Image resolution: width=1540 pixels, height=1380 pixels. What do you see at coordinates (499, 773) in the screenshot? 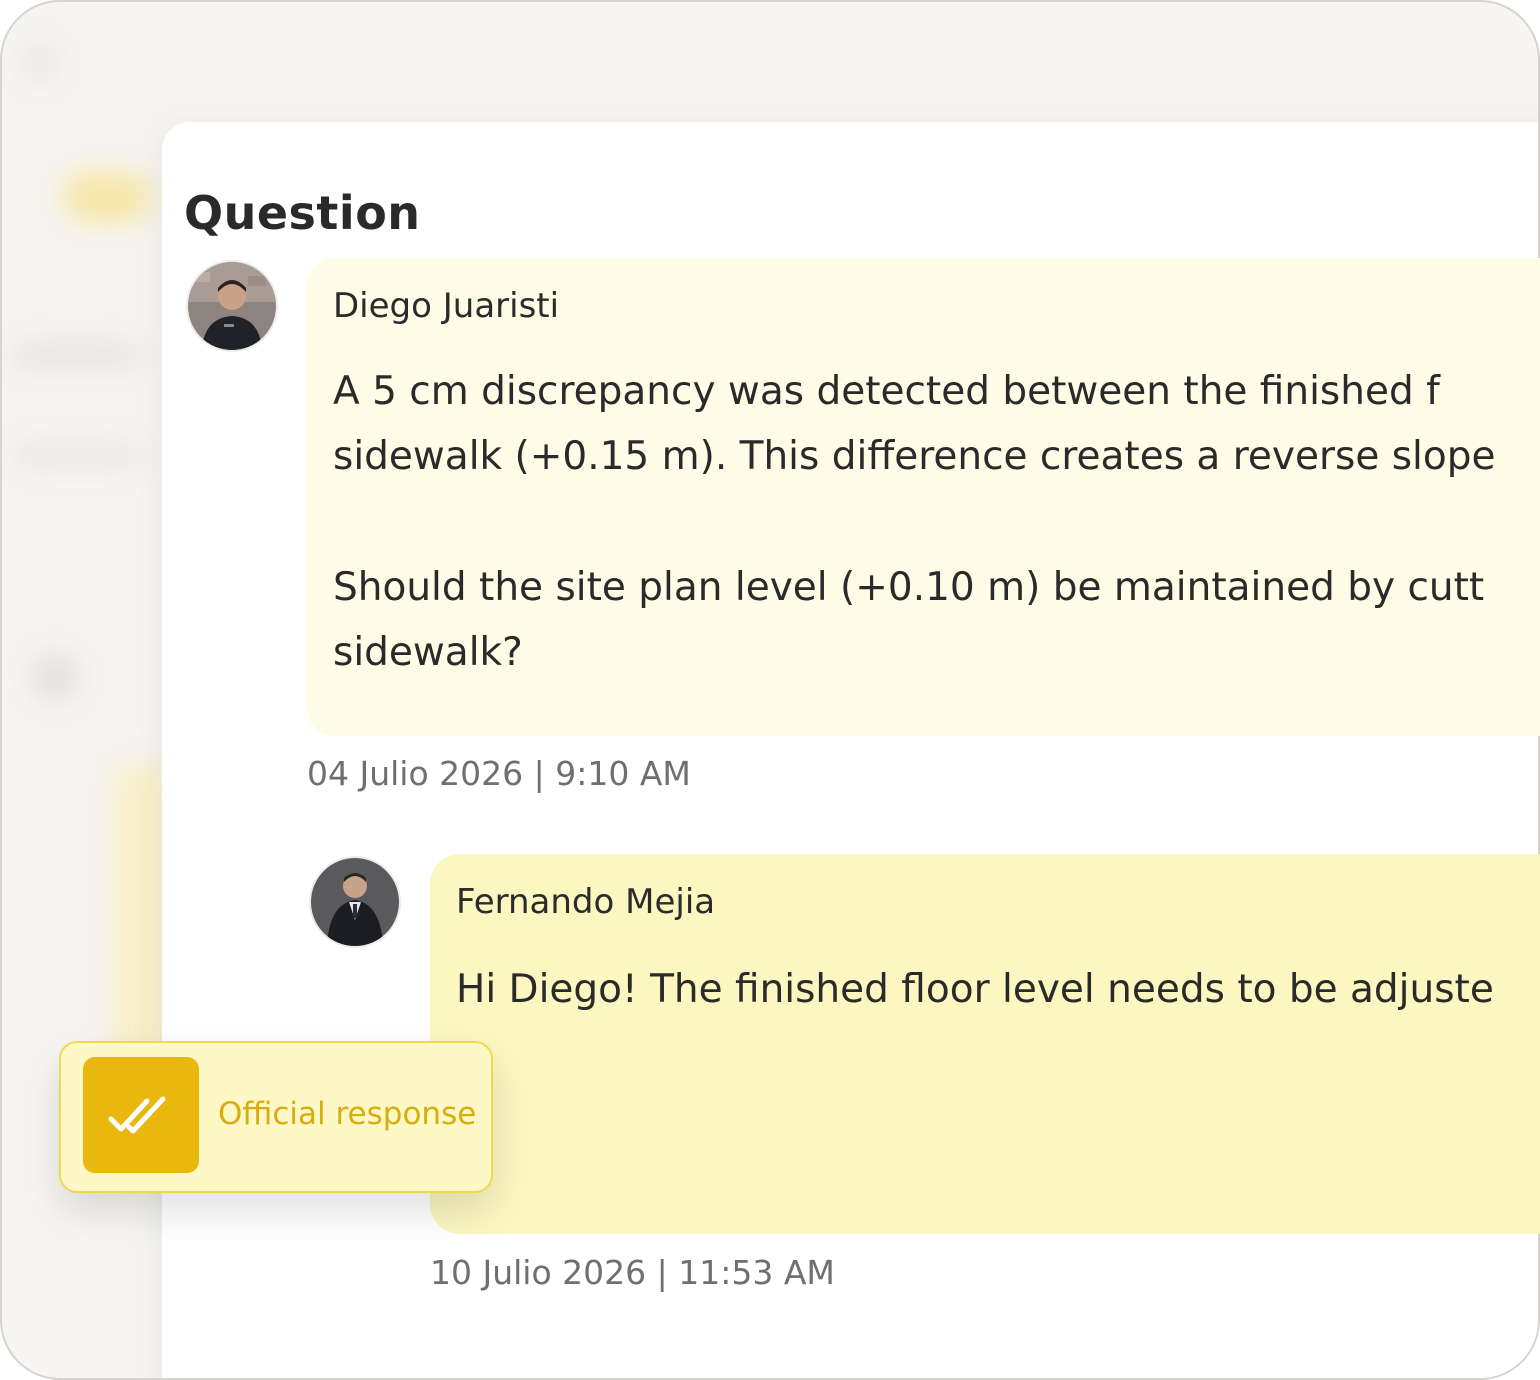
I see `message-timestamp: 04 Julio 2026 | 9:10 AM` at bounding box center [499, 773].